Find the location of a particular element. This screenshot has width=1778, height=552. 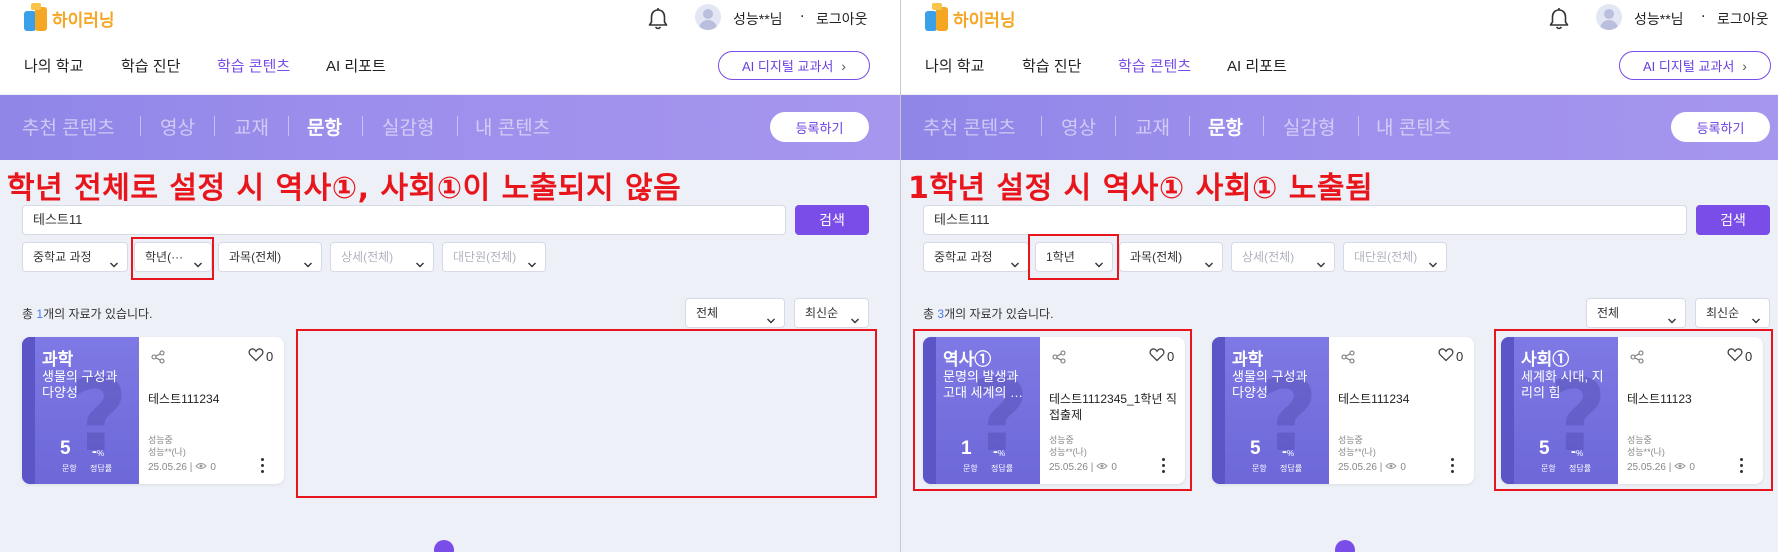

count-prefix: 총 is located at coordinates (29, 314).